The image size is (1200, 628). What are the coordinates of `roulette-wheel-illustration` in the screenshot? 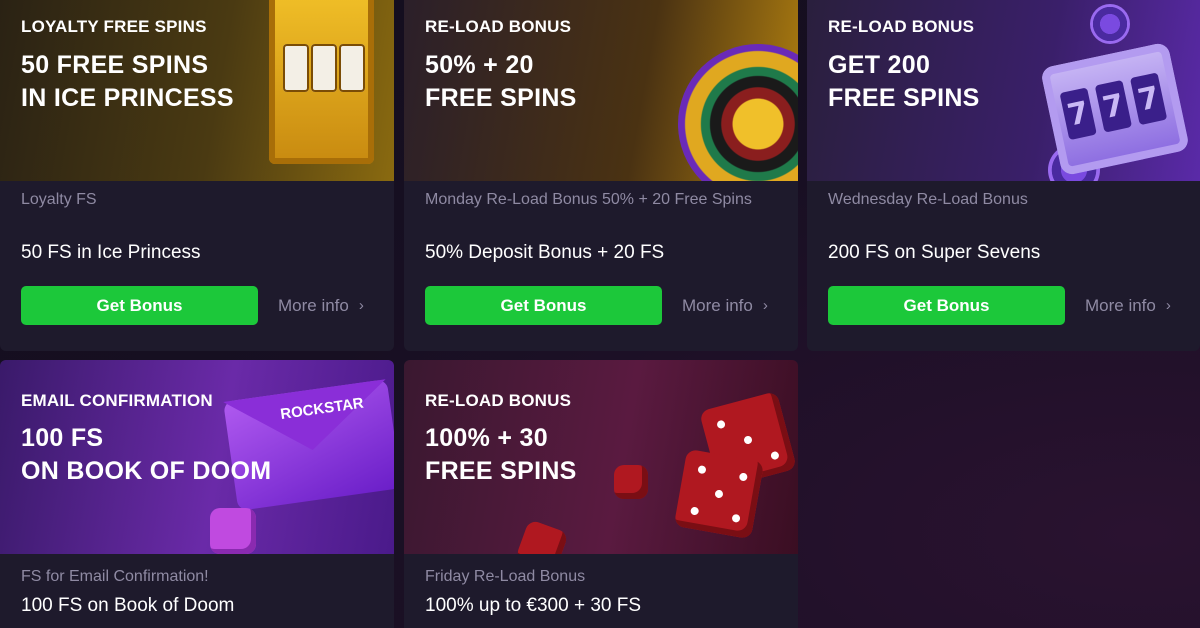 It's located at (738, 112).